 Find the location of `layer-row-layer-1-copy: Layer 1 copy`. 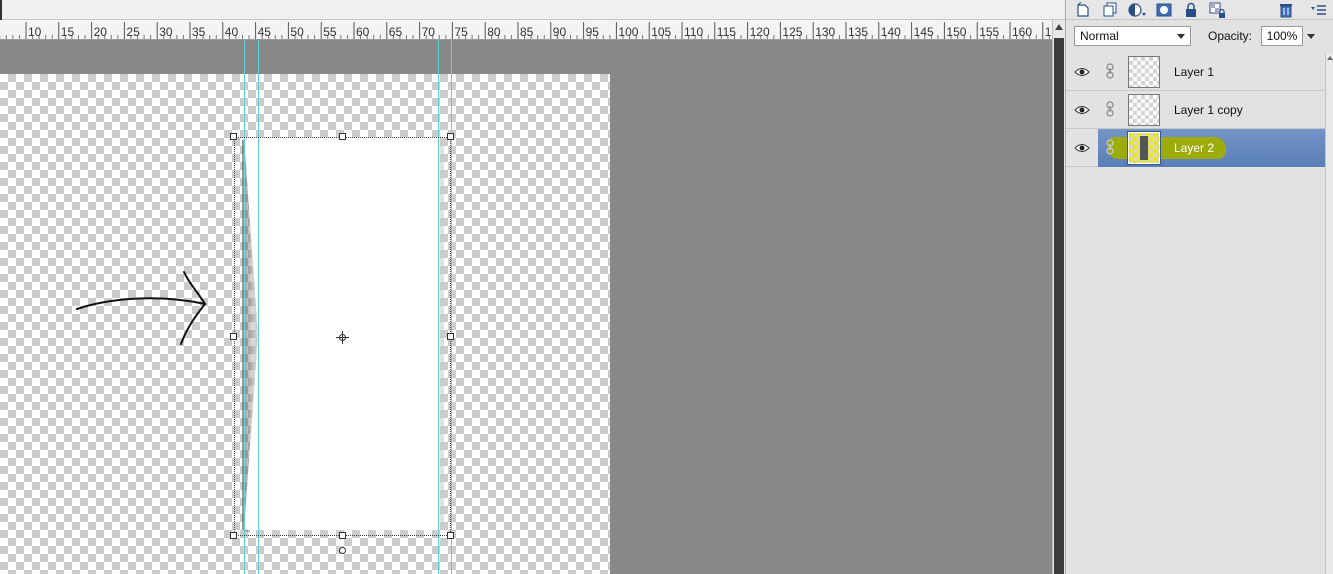

layer-row-layer-1-copy: Layer 1 copy is located at coordinates (1195, 110).